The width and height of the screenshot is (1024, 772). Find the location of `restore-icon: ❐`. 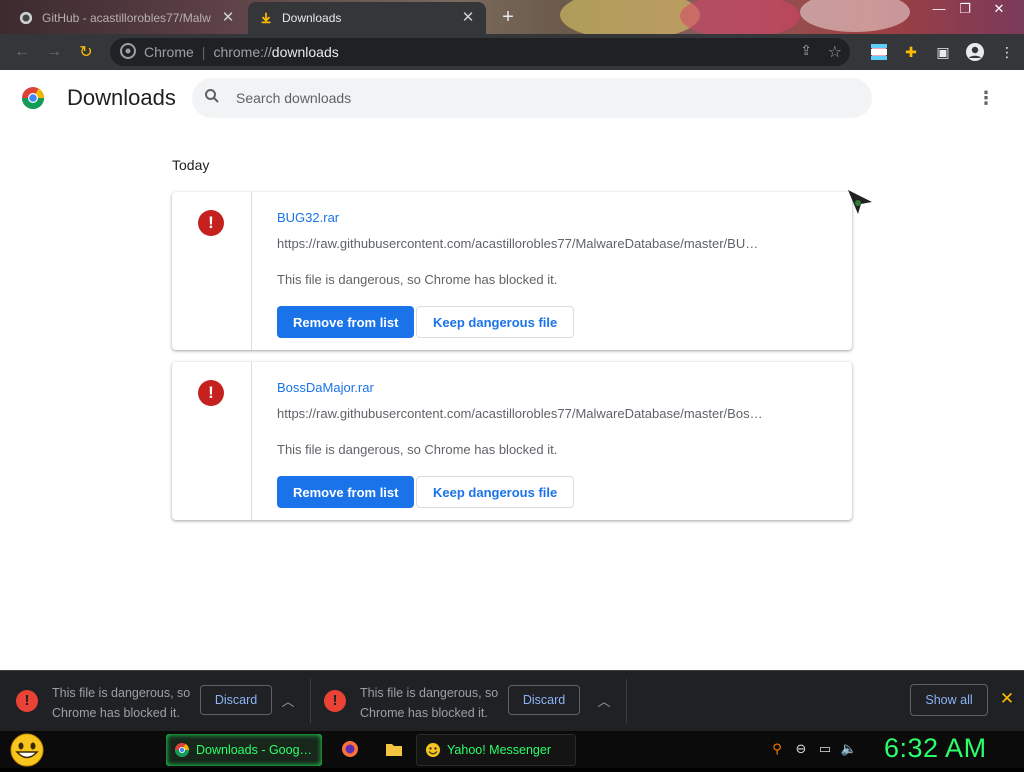

restore-icon: ❐ is located at coordinates (965, 10).